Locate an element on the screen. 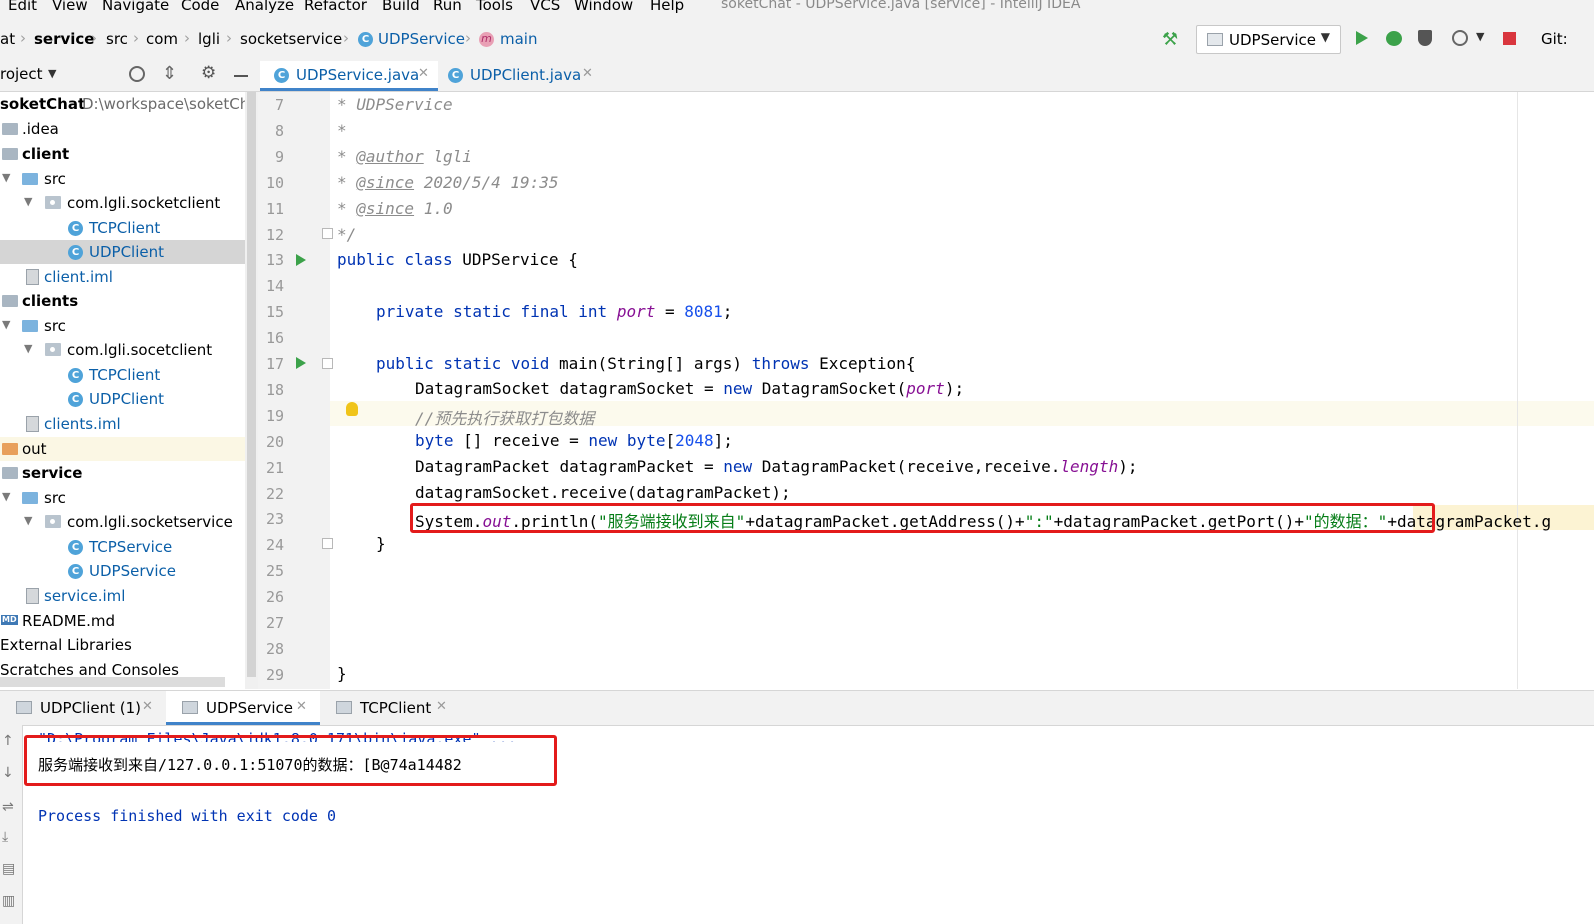 This screenshot has height=924, width=1594. run-tab-udpclient: UDPClient (1) ✕ is located at coordinates (81, 708).